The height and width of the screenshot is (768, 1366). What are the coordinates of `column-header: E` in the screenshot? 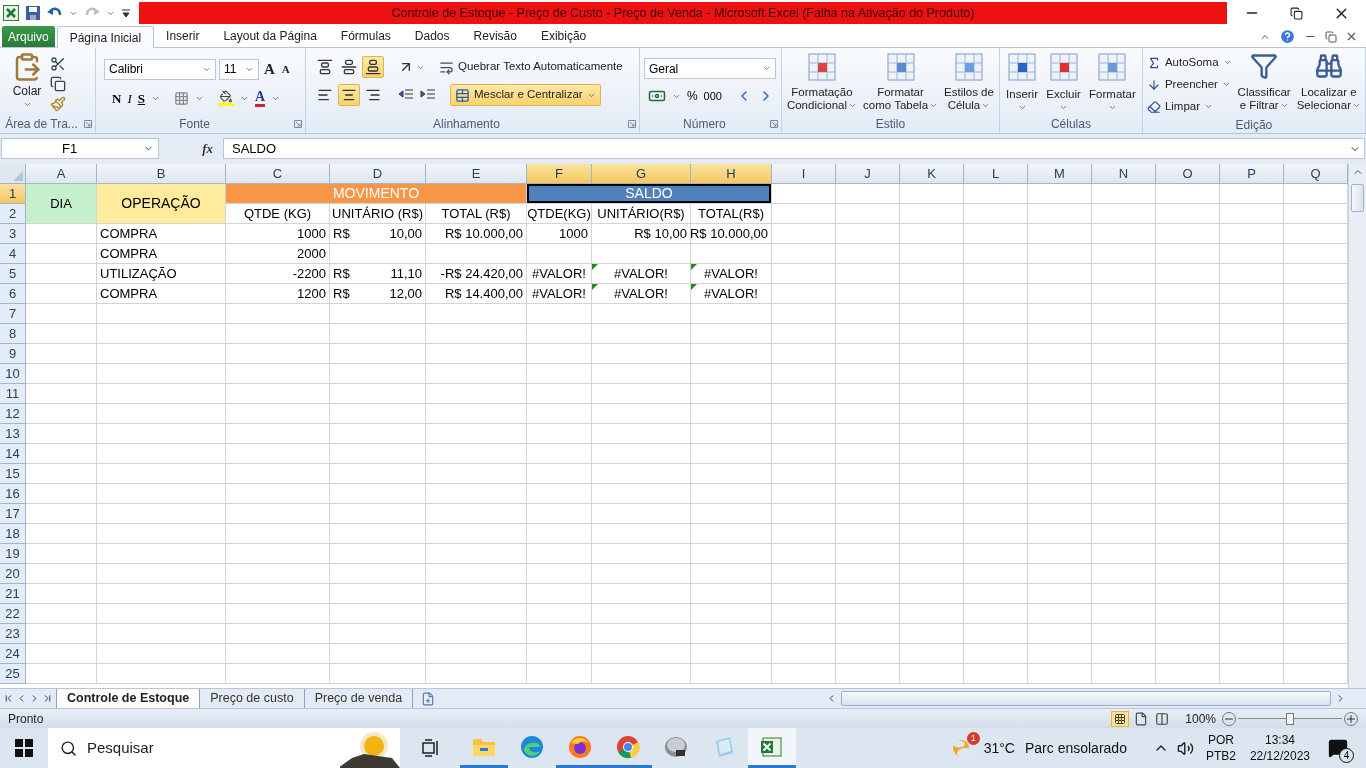 It's located at (476, 174).